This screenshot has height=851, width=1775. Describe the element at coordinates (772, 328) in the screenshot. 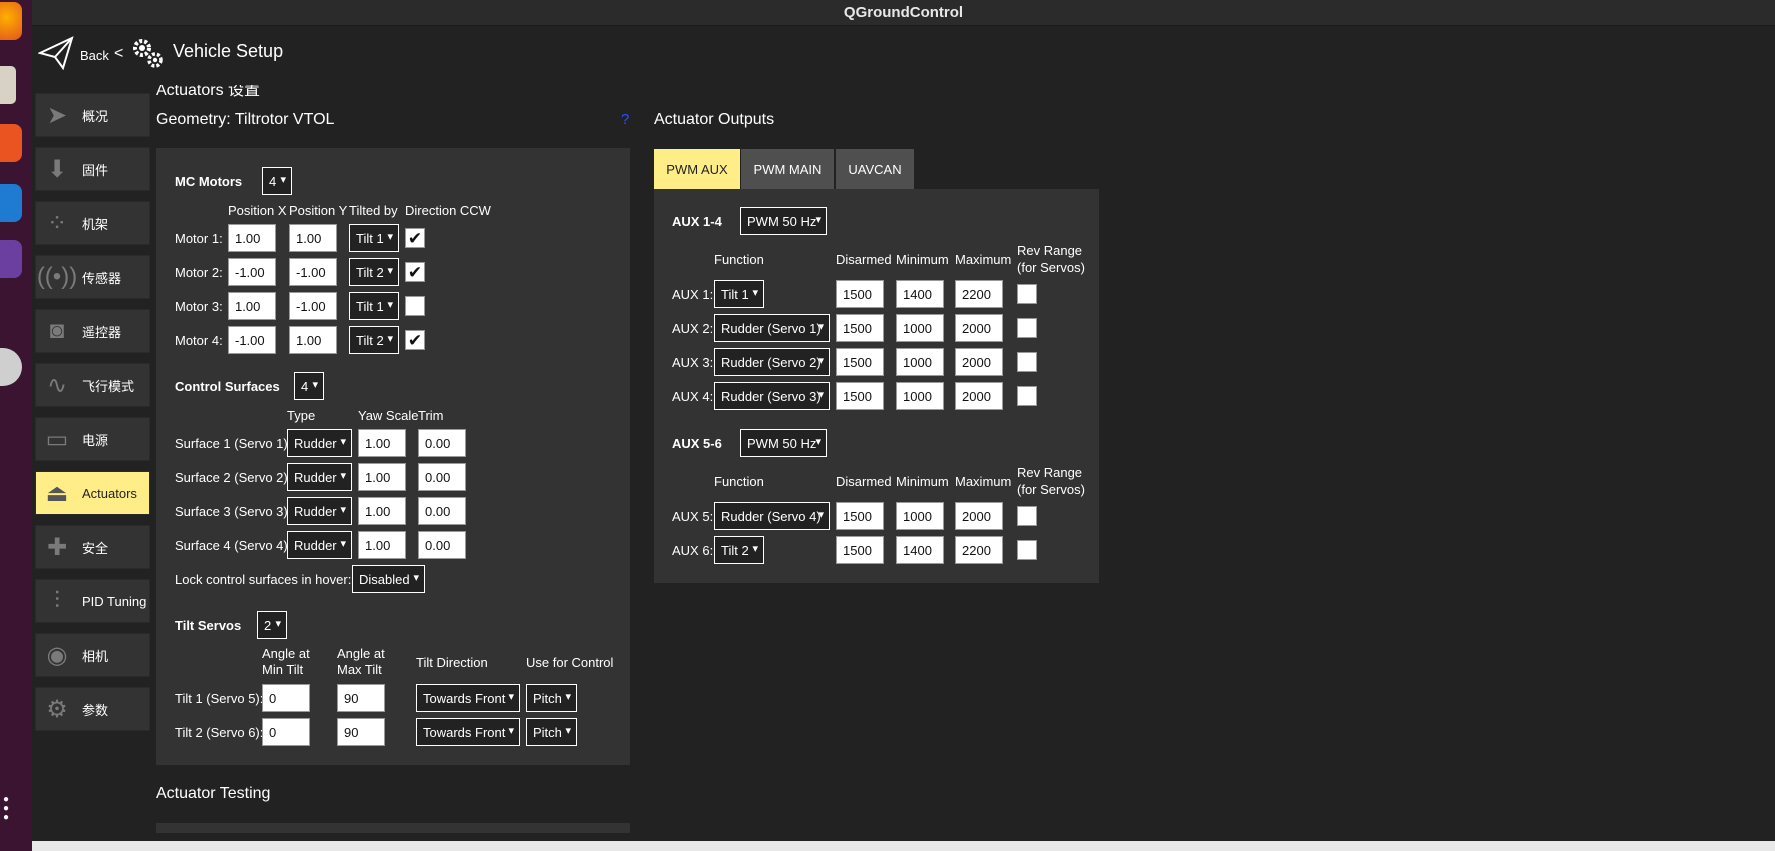

I see `aux-function-select: Rudder (Servo 1)` at that location.